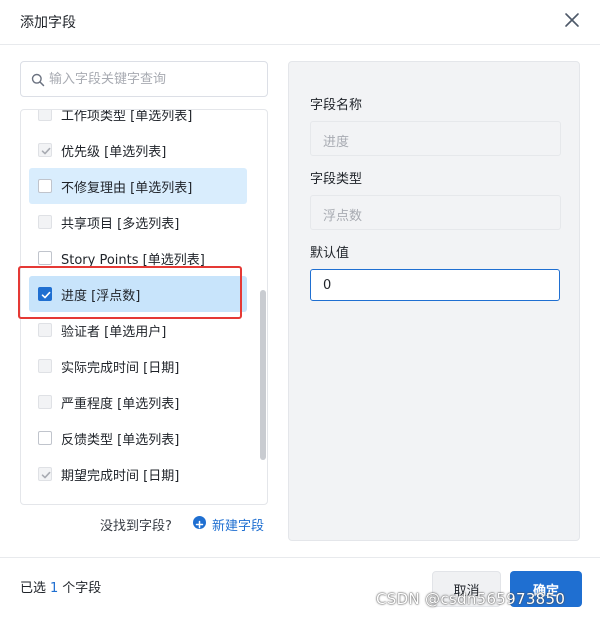  Describe the element at coordinates (60, 586) in the screenshot. I see `selected-count-text: 已选 1 个字段` at that location.